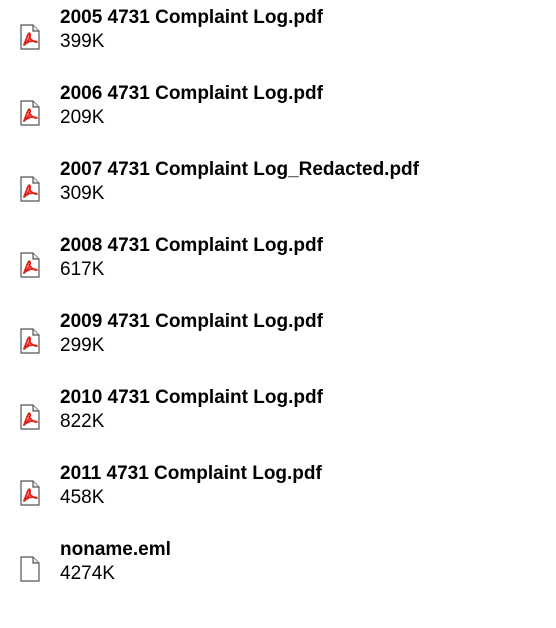 The width and height of the screenshot is (556, 628). Describe the element at coordinates (278, 264) in the screenshot. I see `attachment-item: 2008 4731 Complaint Log.pdf 617K` at that location.